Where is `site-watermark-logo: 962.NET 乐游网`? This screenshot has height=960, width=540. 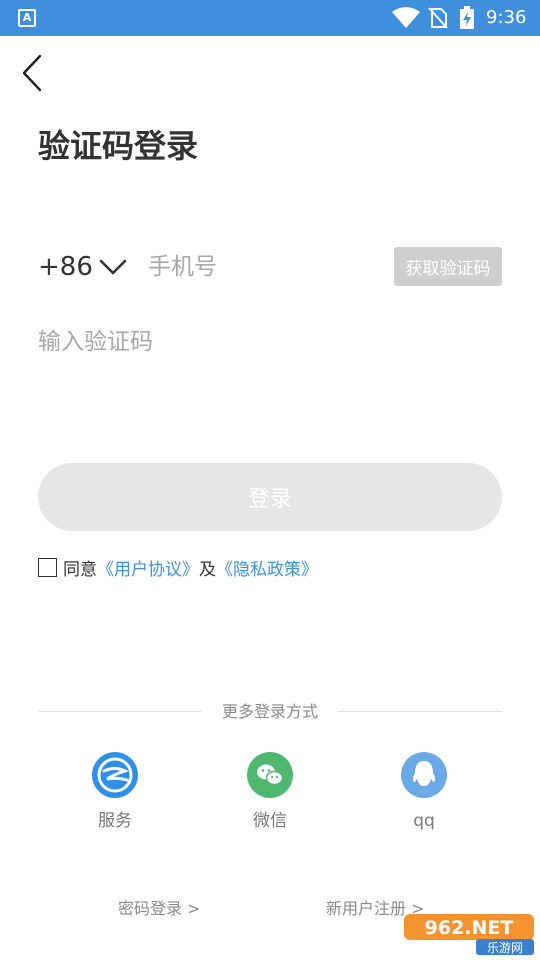
site-watermark-logo: 962.NET 乐游网 is located at coordinates (469, 933).